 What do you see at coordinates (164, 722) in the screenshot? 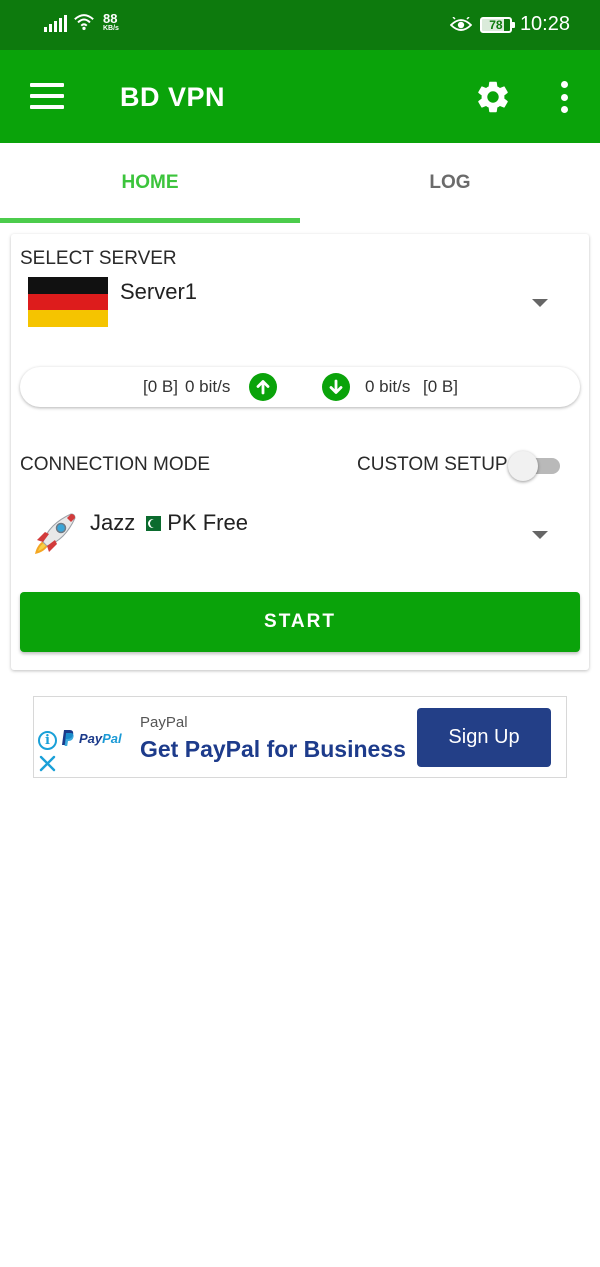
I see `ad-brand: PayPal` at bounding box center [164, 722].